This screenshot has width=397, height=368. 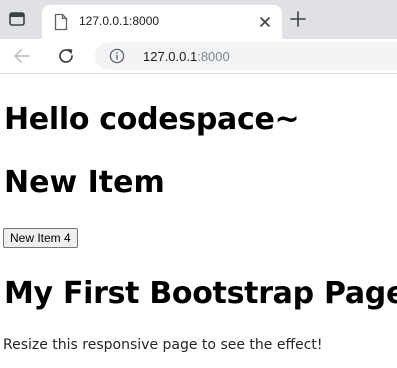 I want to click on browser-toolbar: 127.0.0.1:8000, so click(x=198, y=56).